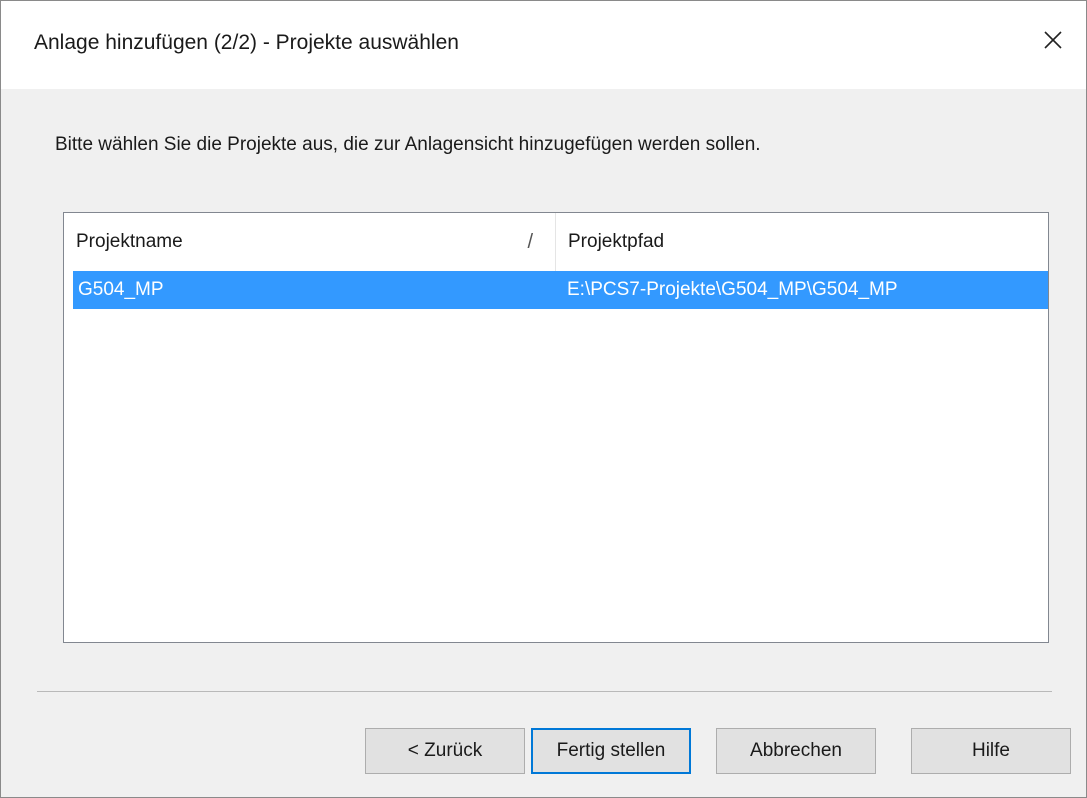  I want to click on column-header-projektpfad: Projektpfad, so click(802, 242).